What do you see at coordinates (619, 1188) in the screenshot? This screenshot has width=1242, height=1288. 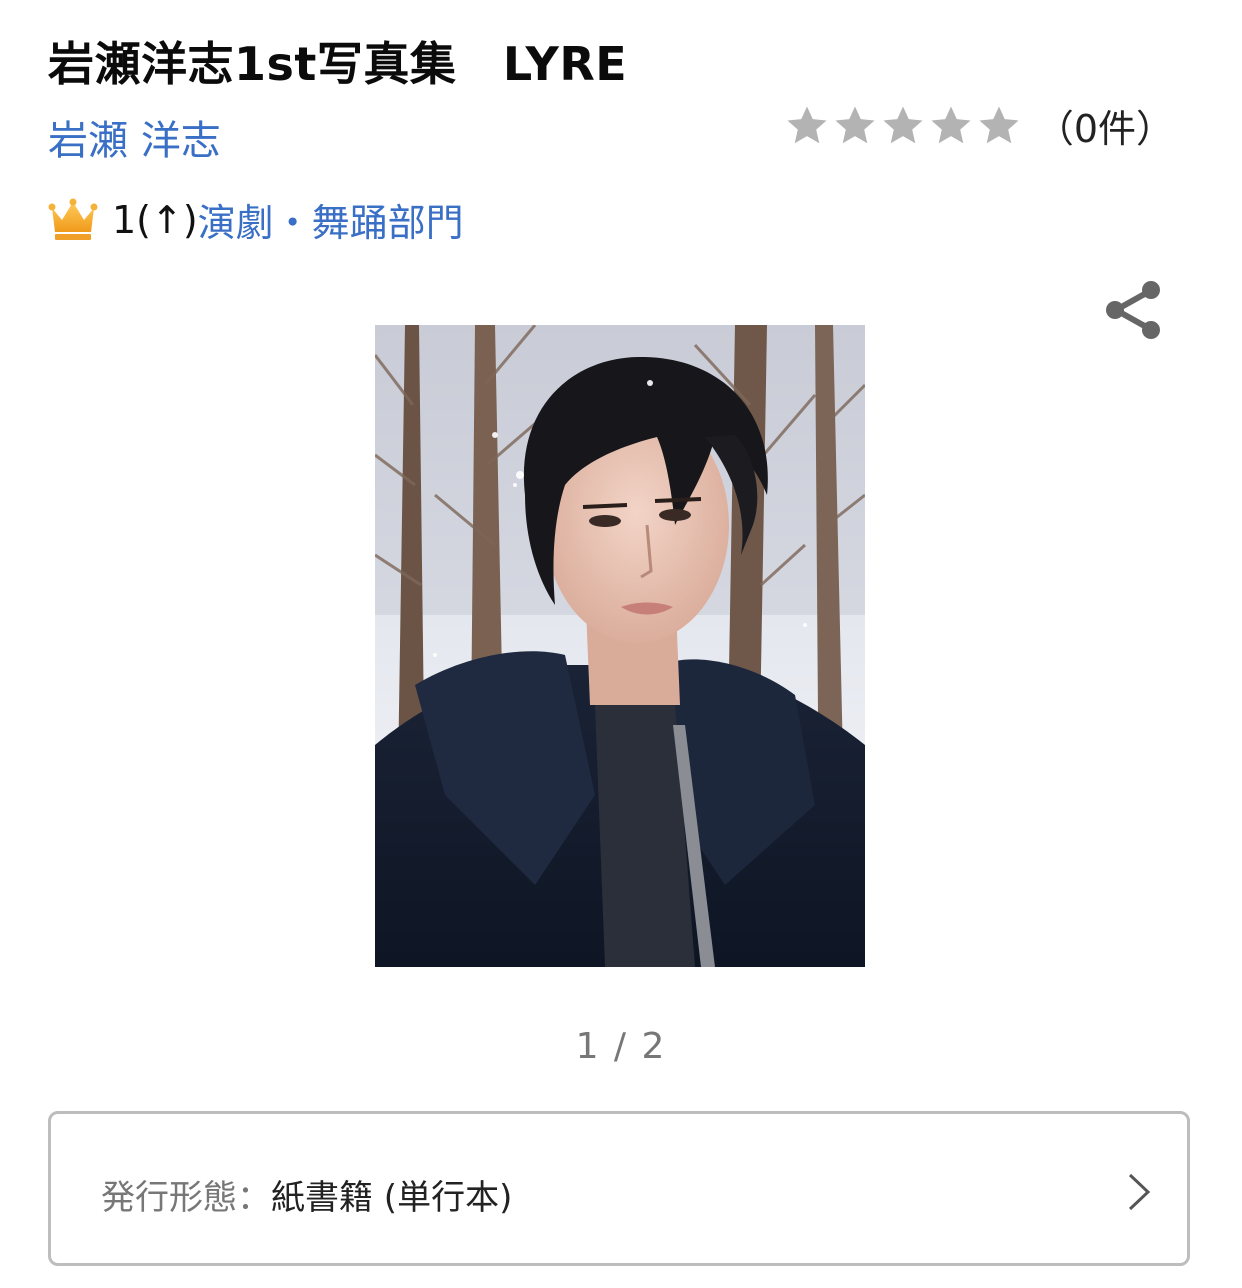 I see `format-selector: 発行形態：紙書籍 (単行本)` at bounding box center [619, 1188].